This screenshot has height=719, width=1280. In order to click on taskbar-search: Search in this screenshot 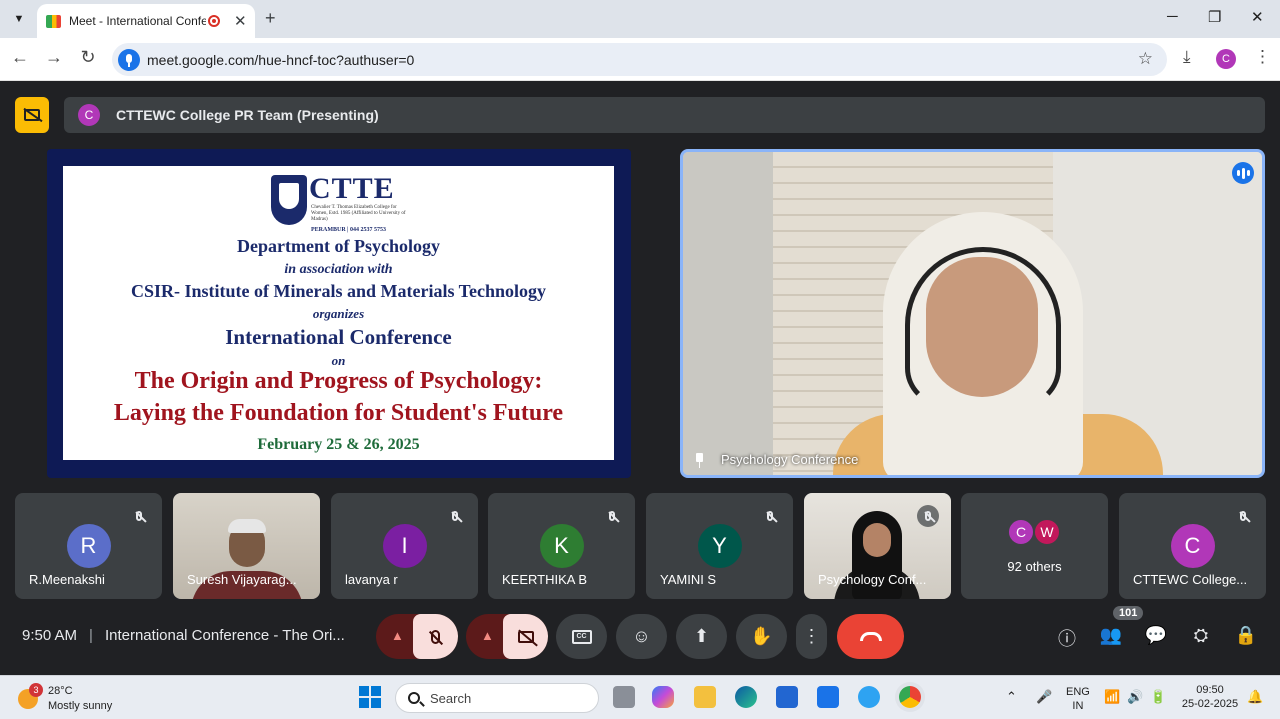, I will do `click(497, 698)`.